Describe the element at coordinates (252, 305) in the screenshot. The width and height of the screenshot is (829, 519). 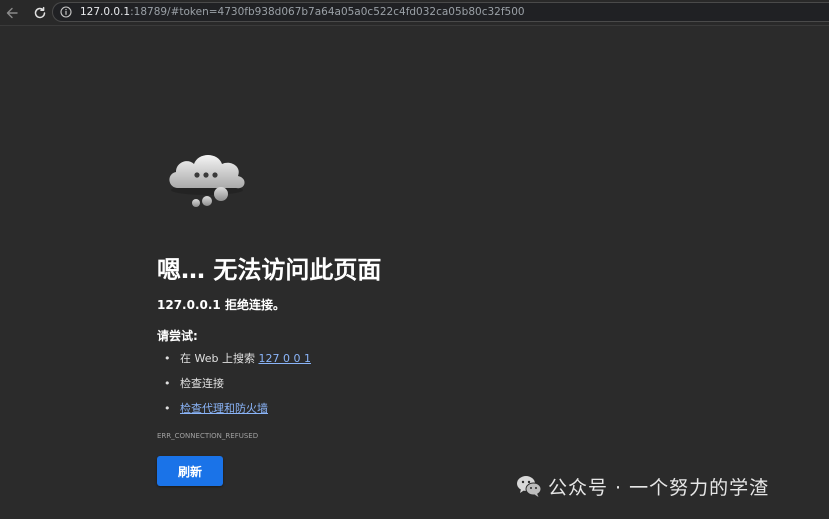
I see `refused-text: 拒绝连接。` at that location.